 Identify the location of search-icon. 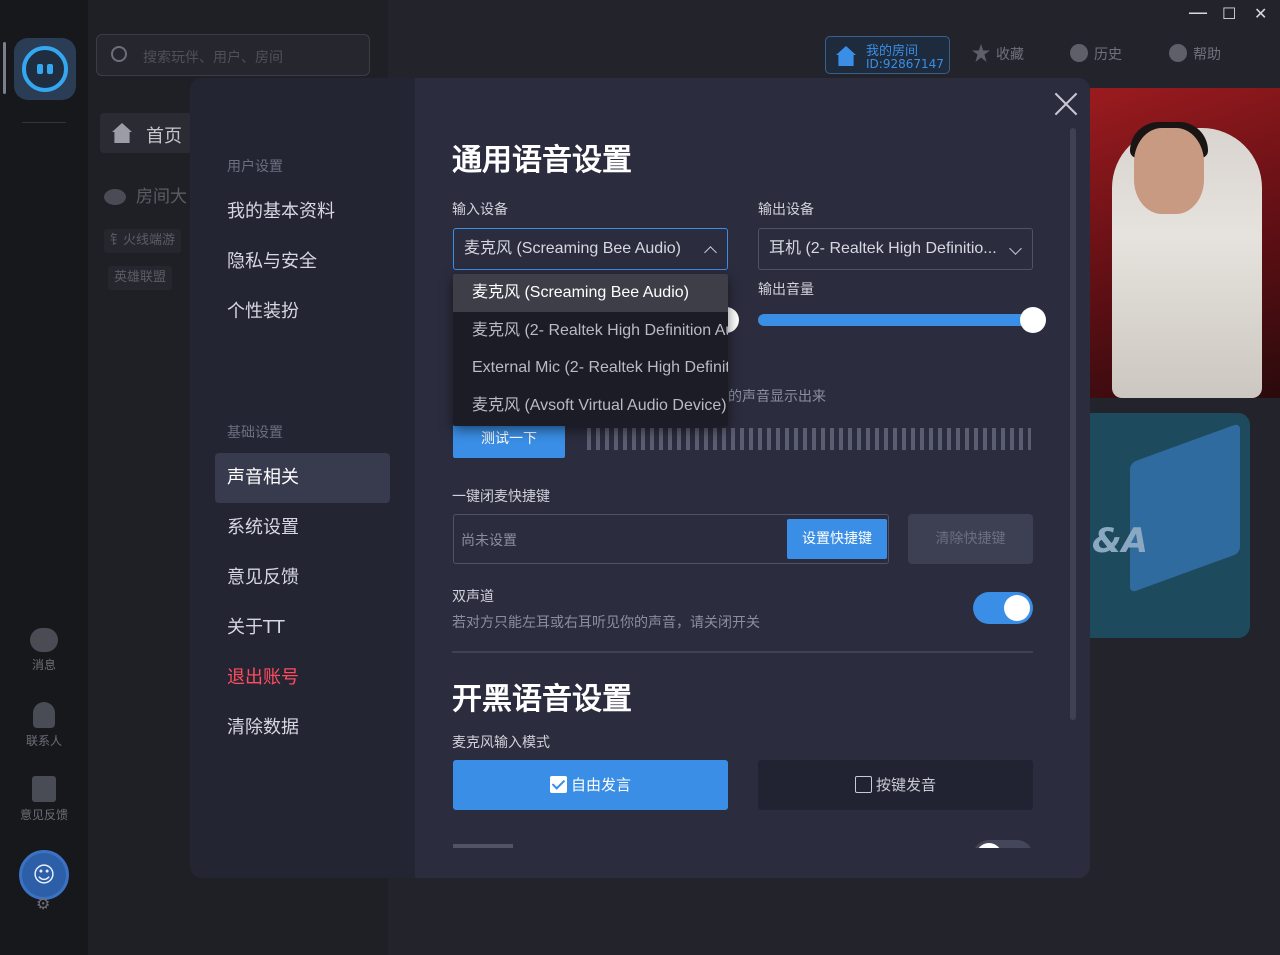
(119, 54).